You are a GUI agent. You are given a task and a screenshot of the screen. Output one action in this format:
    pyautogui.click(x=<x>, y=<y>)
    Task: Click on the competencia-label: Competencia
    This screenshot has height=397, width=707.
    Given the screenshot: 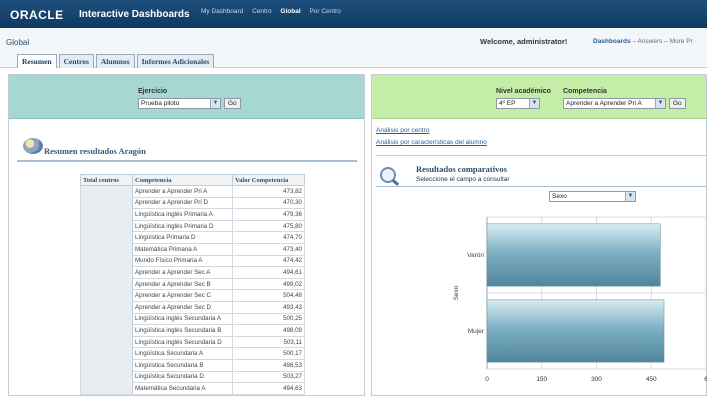 What is the action you would take?
    pyautogui.click(x=585, y=91)
    